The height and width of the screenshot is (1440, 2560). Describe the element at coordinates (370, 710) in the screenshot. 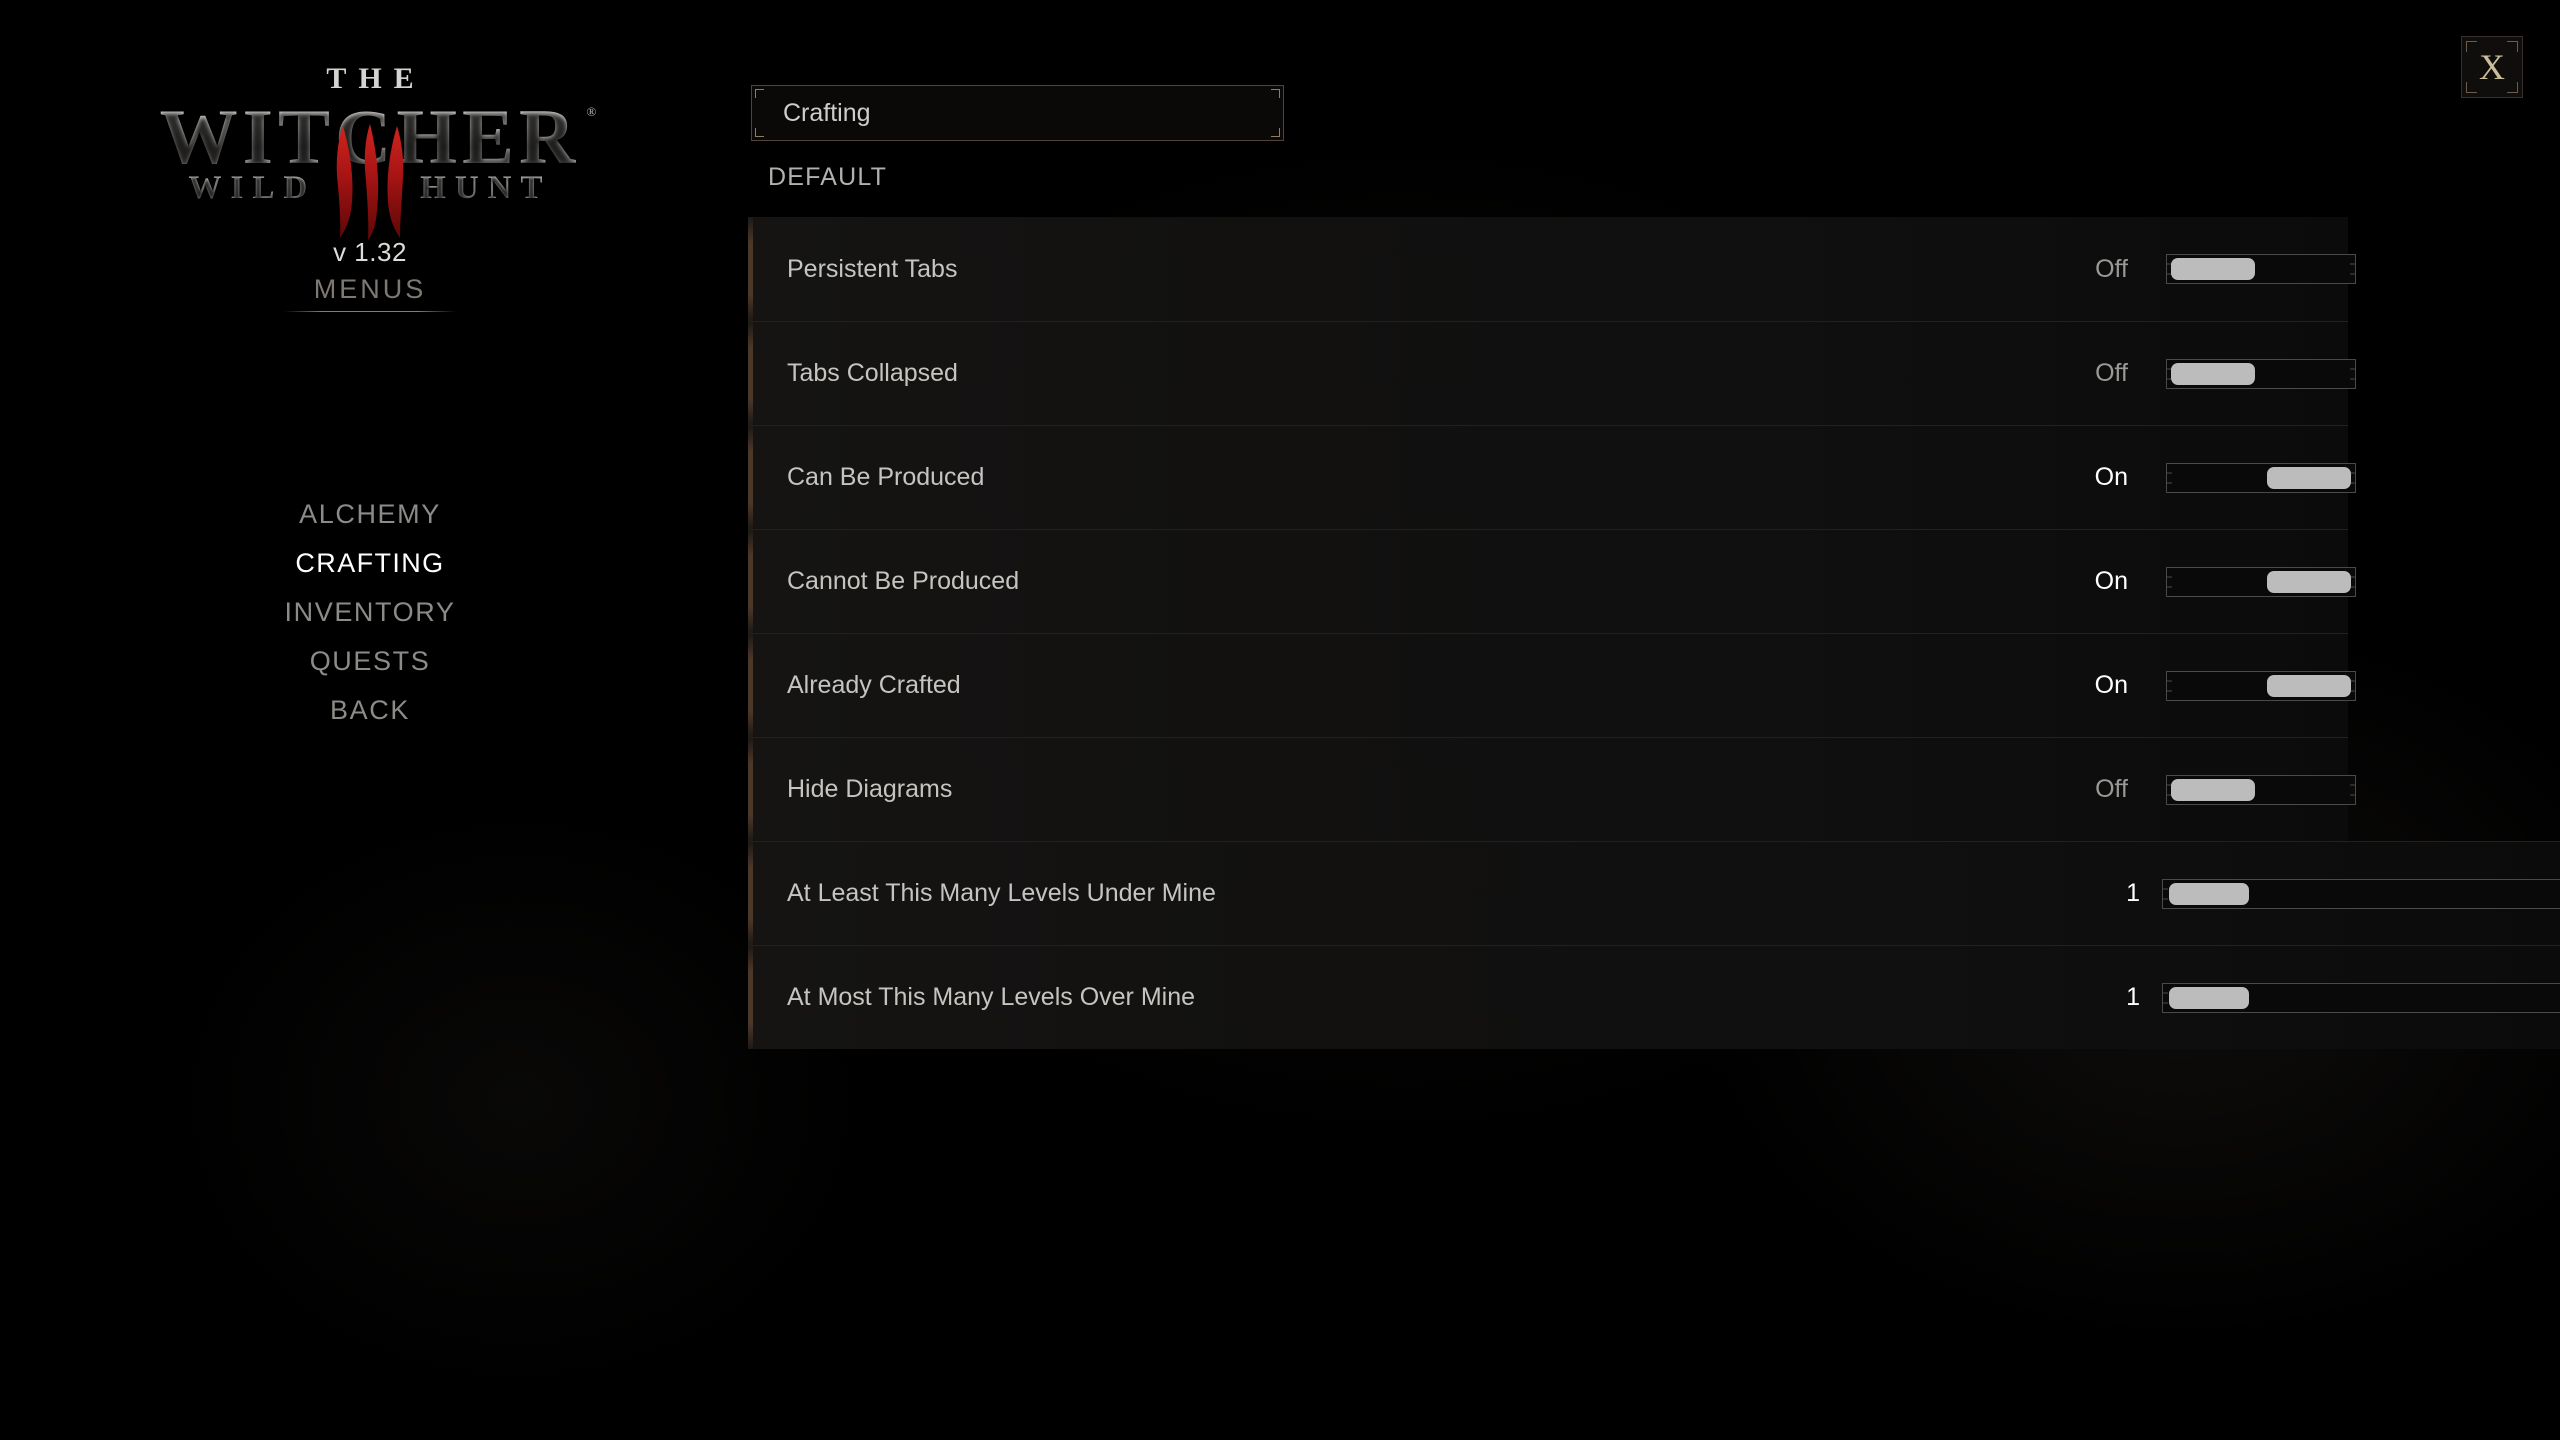

I see `sidebar-item-back: BACK` at that location.